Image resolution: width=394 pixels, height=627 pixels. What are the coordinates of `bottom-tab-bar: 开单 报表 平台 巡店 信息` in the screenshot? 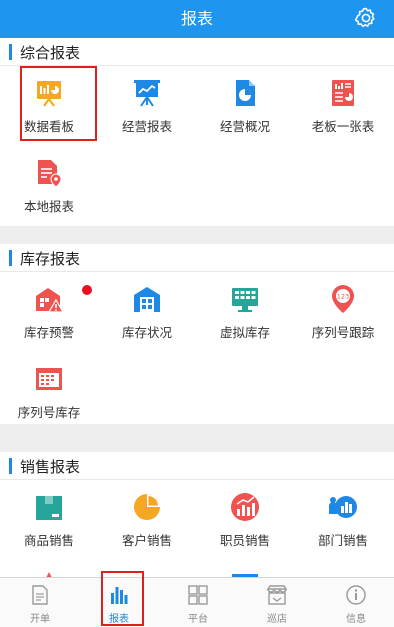 It's located at (197, 602).